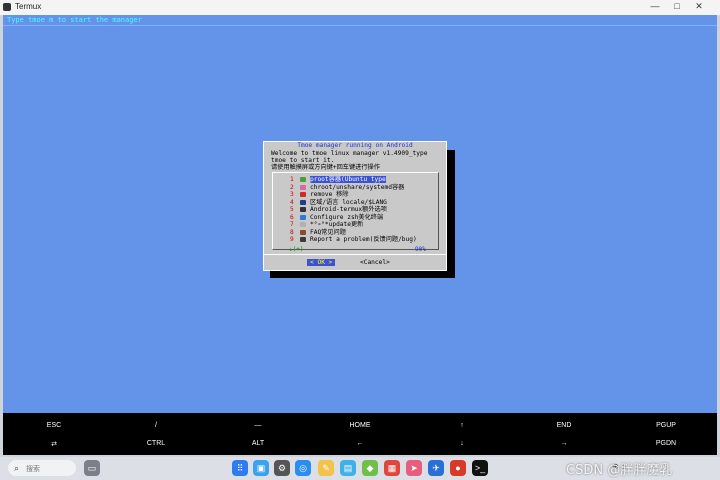  I want to click on menu-item-4: 4 区域/语言 locale/$LANG, so click(354, 202).